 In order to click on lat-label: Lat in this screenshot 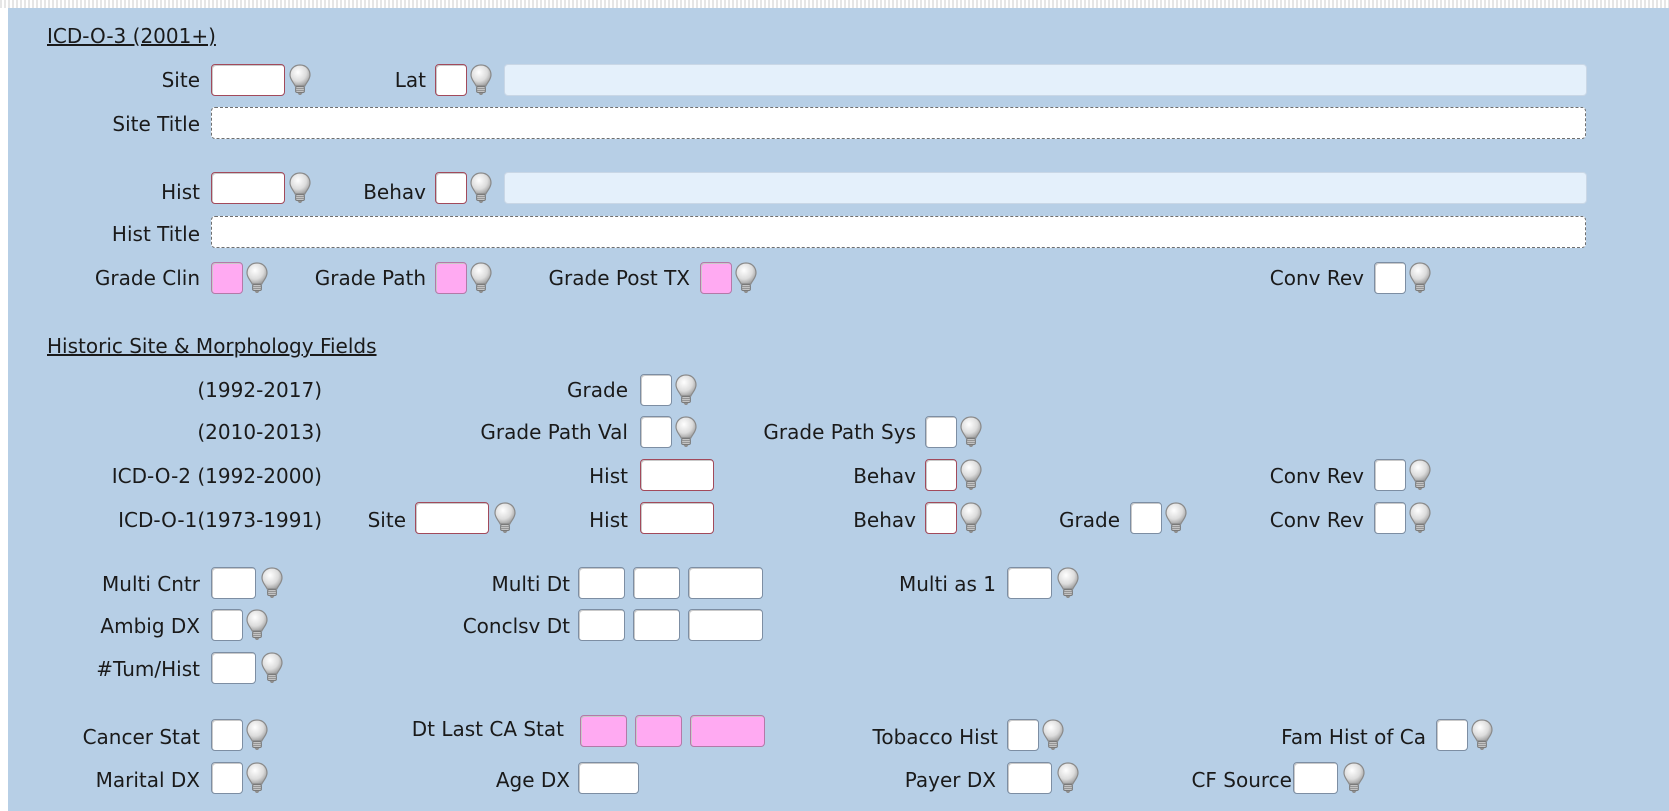, I will do `click(410, 80)`.